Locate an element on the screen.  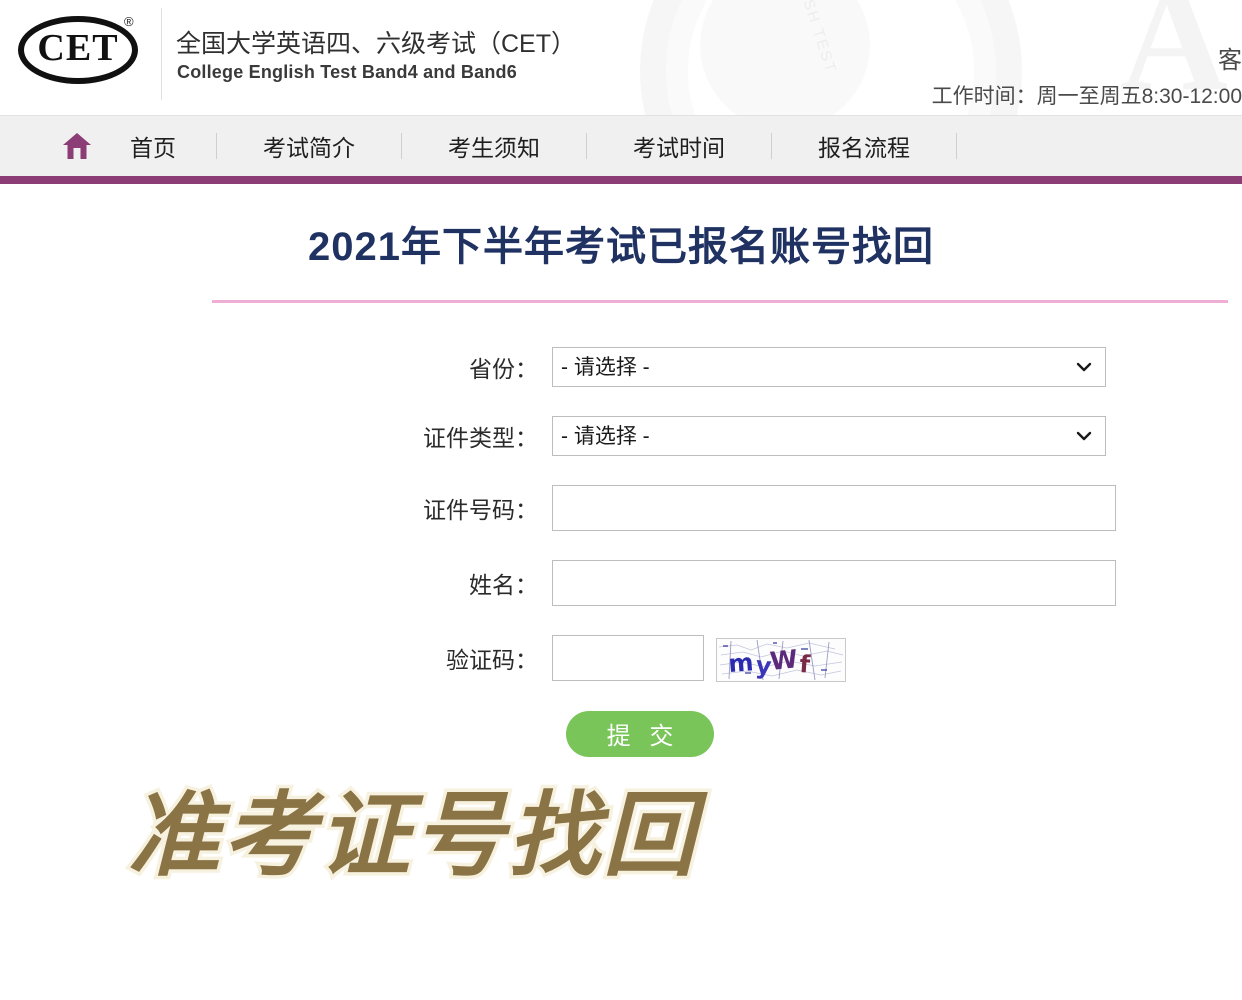
province-control: - 请选择 - is located at coordinates (829, 367).